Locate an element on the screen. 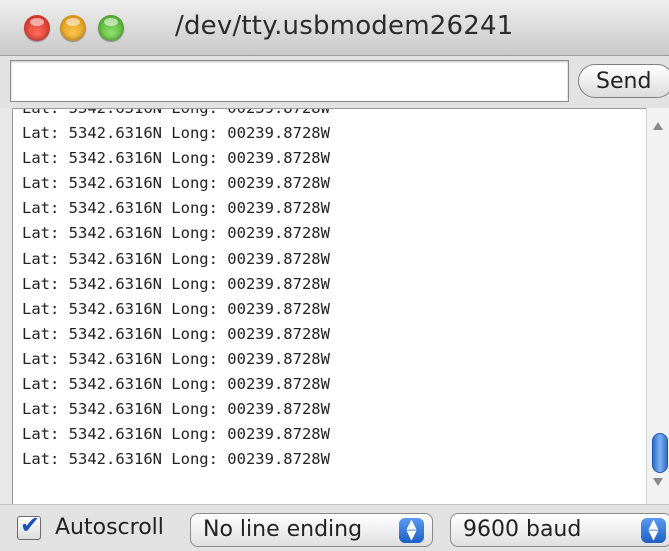 The image size is (669, 551). serial-send-input is located at coordinates (289, 81).